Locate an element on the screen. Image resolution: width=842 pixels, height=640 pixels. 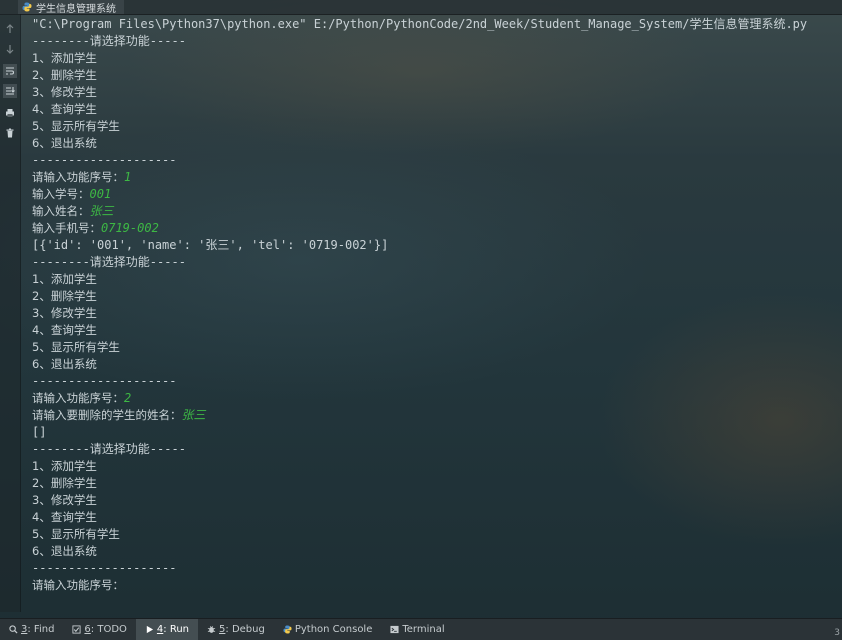
user-input-text: 001 is located at coordinates (100, 194).